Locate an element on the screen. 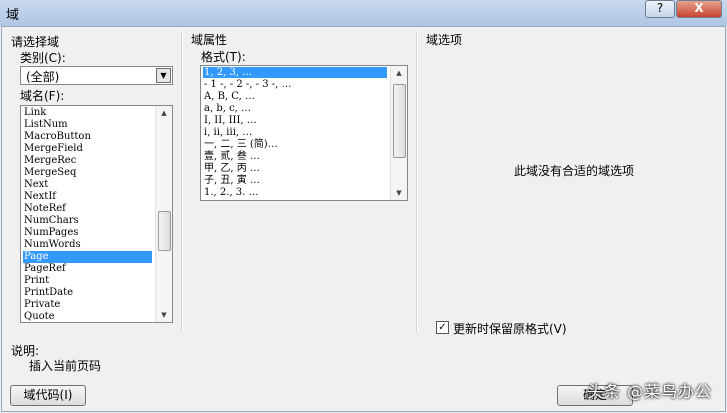 The image size is (727, 413). format-label: 格式(T): is located at coordinates (223, 57).